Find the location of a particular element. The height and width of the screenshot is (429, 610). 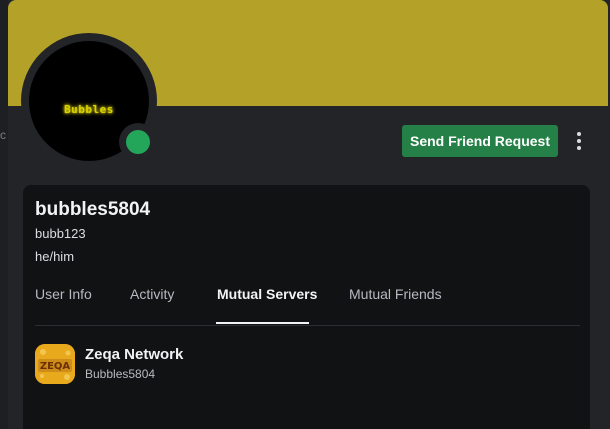

status-indicator is located at coordinates (138, 142).